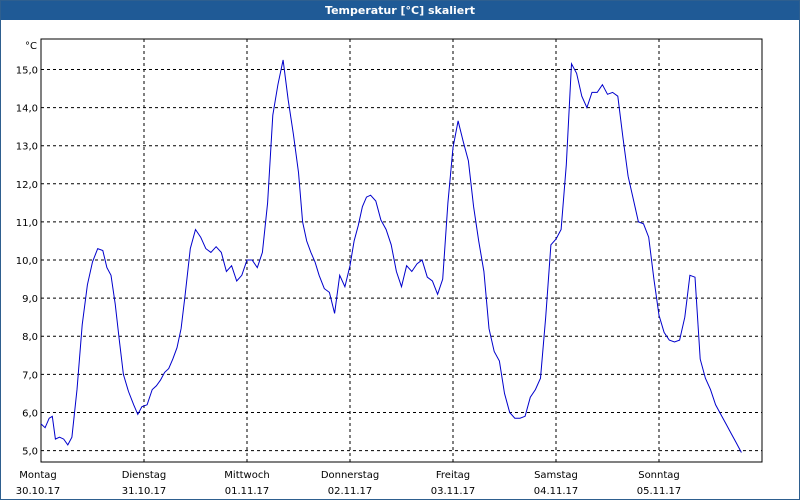  Describe the element at coordinates (27, 147) in the screenshot. I see `y-tick-label: 13,0` at that location.